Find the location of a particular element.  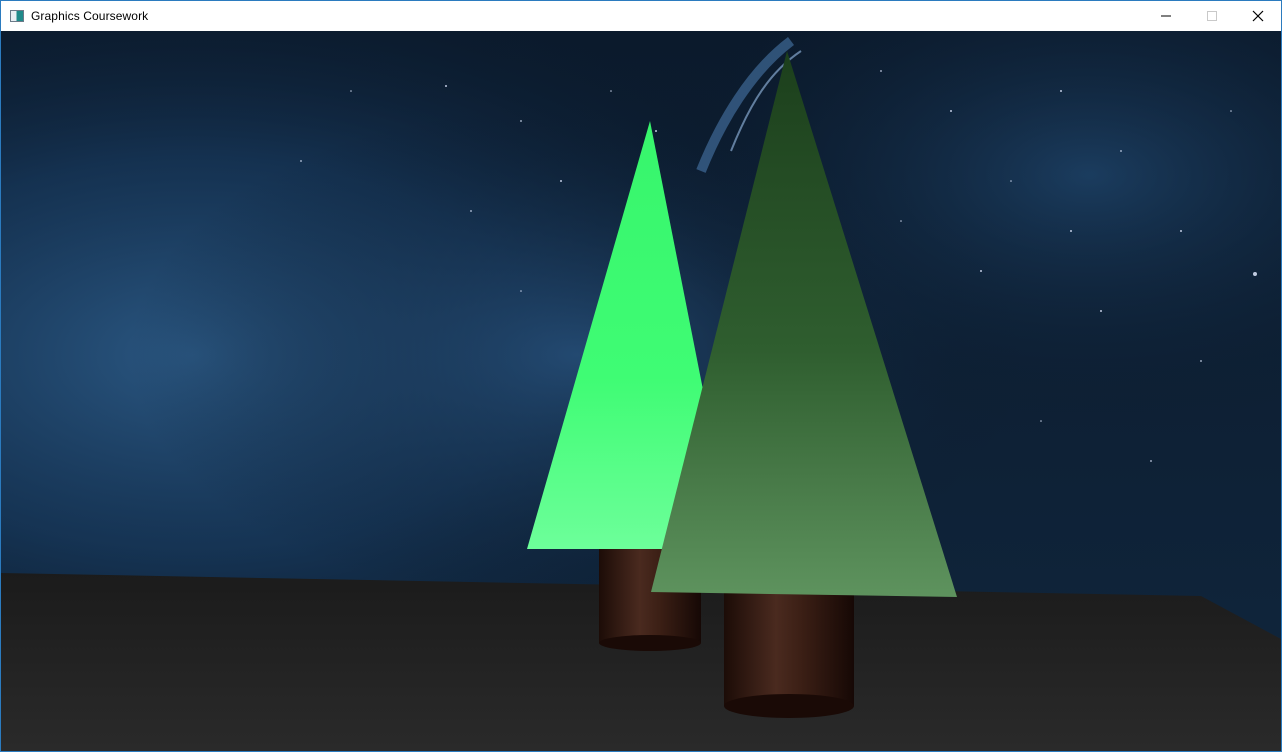

close-button is located at coordinates (1258, 16).